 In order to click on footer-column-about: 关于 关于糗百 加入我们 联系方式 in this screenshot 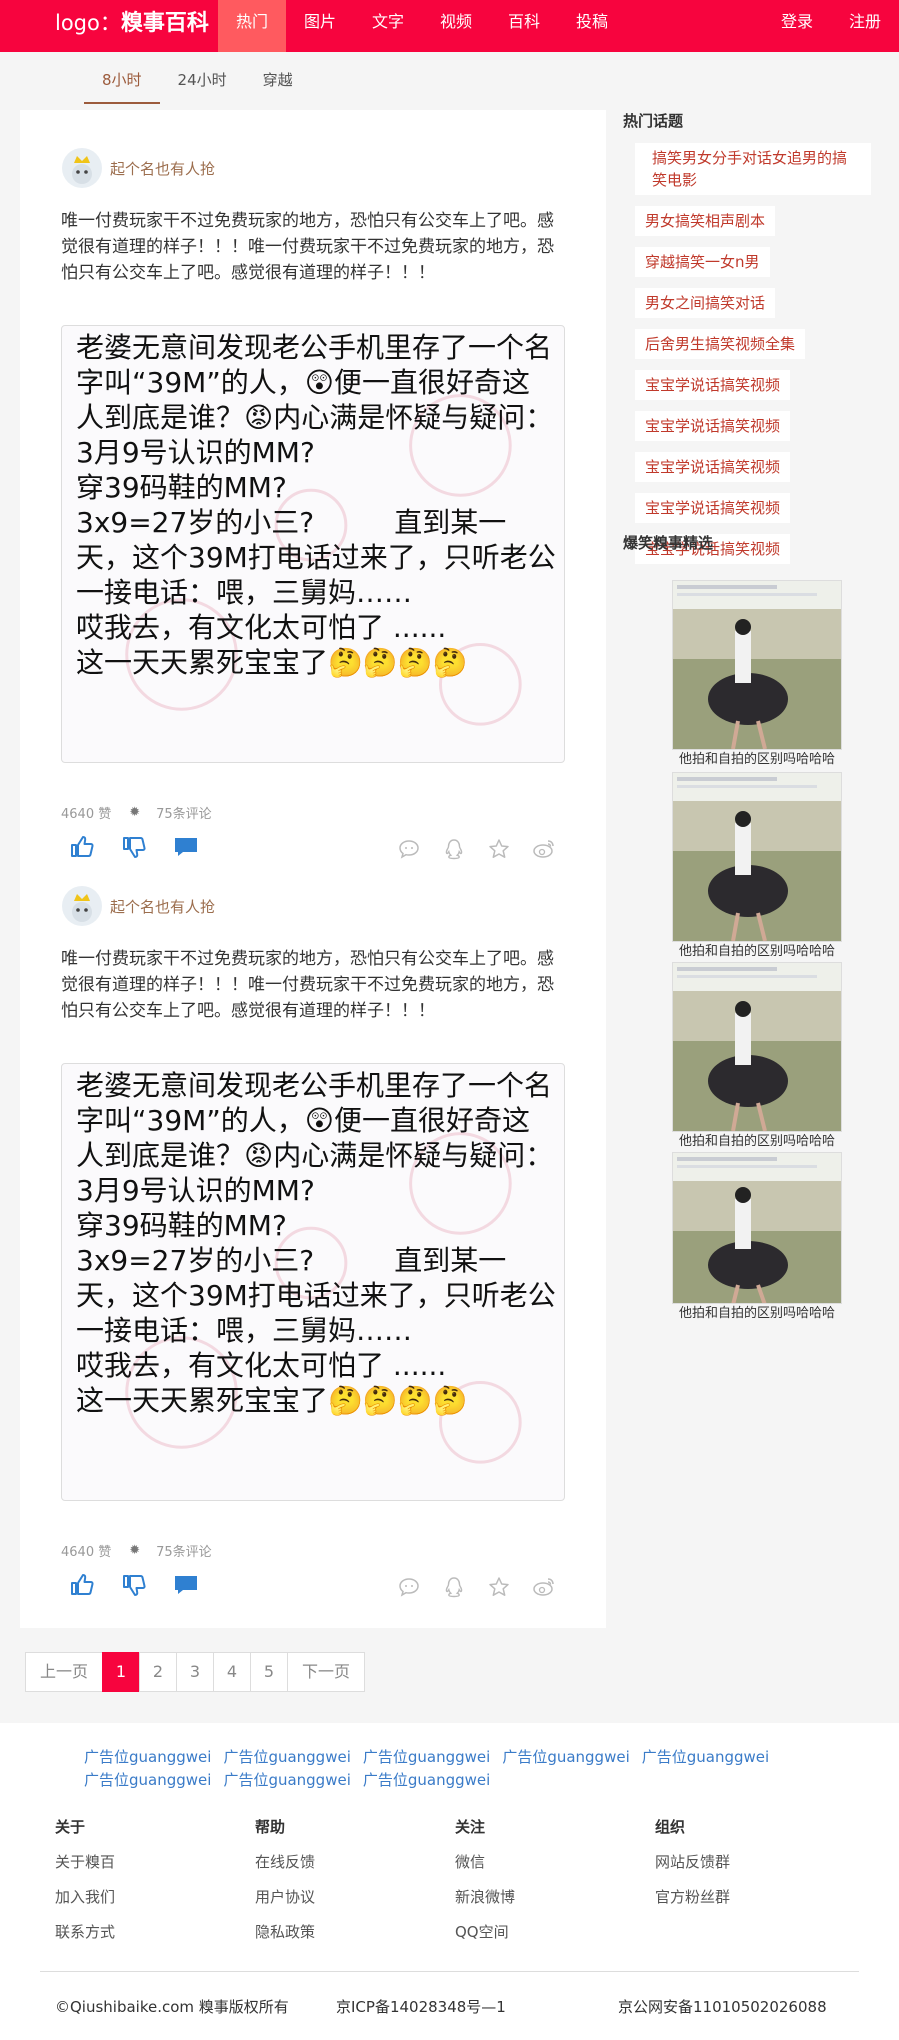, I will do `click(155, 1883)`.